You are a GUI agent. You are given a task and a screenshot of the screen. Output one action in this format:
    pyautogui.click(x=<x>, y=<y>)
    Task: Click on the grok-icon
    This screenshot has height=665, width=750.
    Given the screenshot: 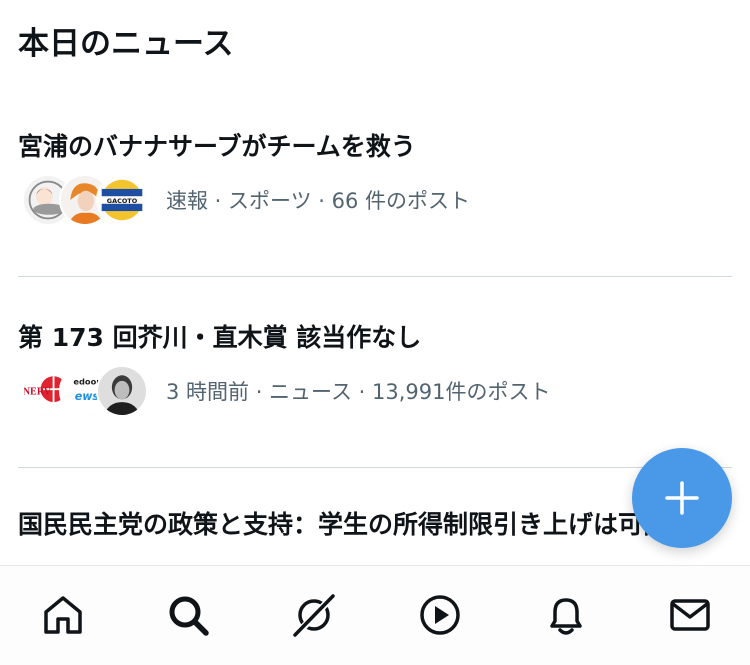 What is the action you would take?
    pyautogui.click(x=314, y=615)
    